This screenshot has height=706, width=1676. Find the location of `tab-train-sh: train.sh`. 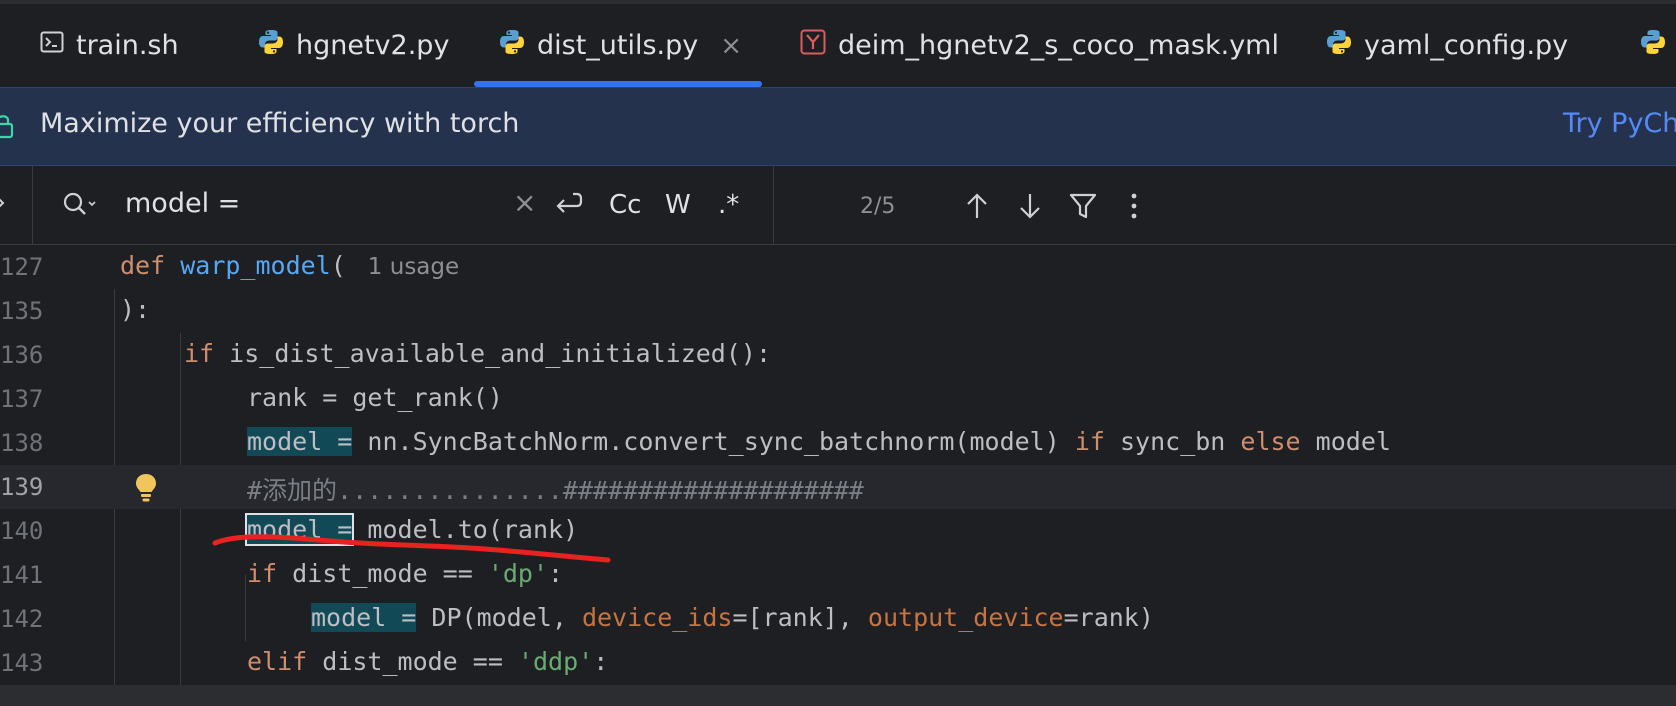

tab-train-sh: train.sh is located at coordinates (109, 45).